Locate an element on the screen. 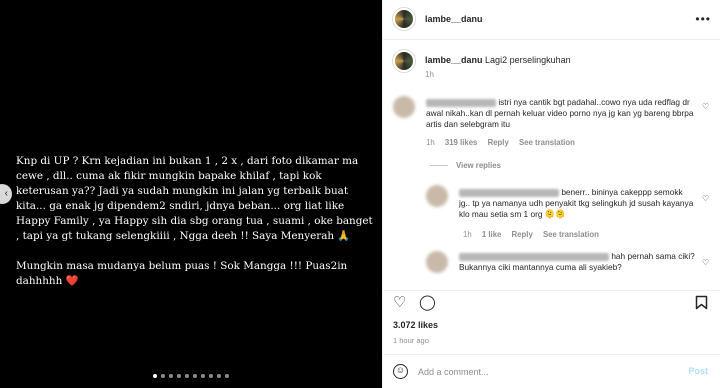 The width and height of the screenshot is (720, 388). carousel-dots is located at coordinates (191, 376).